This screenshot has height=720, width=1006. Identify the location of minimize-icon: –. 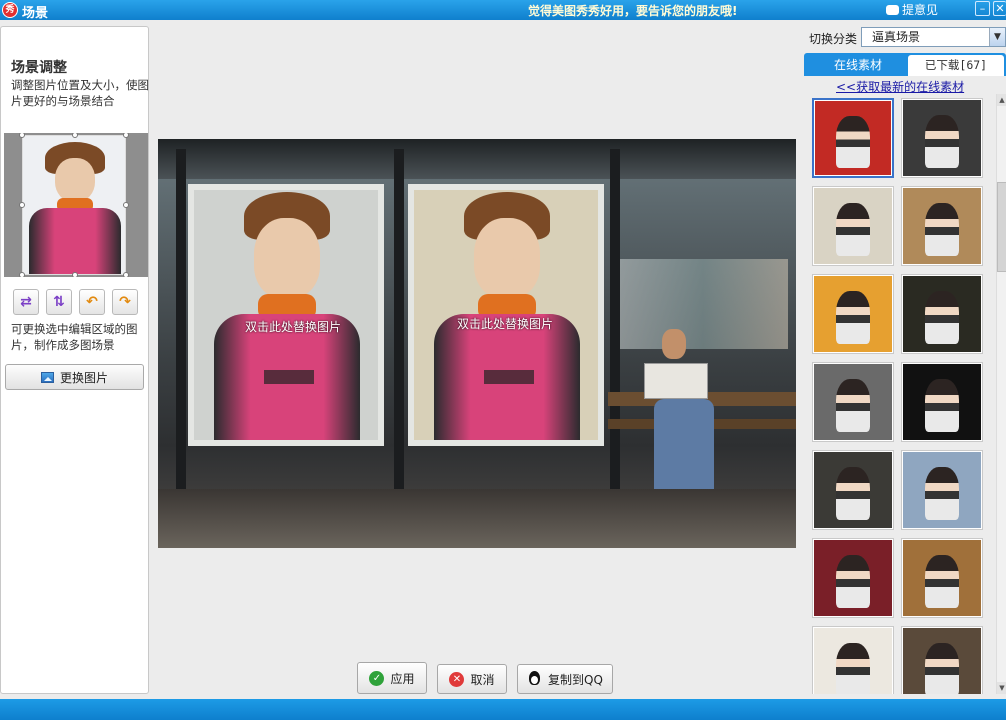
(982, 8).